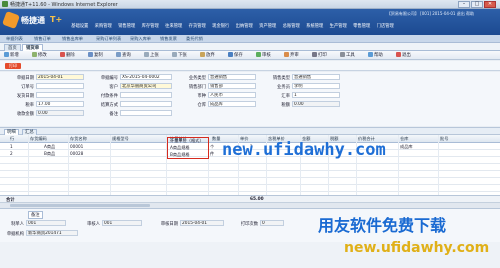 The image size is (500, 268). Describe the element at coordinates (60, 104) in the screenshot. I see `tax-rate-field: 17.00` at that location.